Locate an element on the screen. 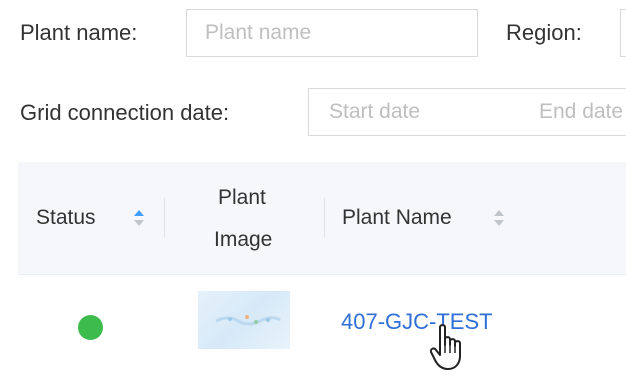  status-dot-icon is located at coordinates (90, 327).